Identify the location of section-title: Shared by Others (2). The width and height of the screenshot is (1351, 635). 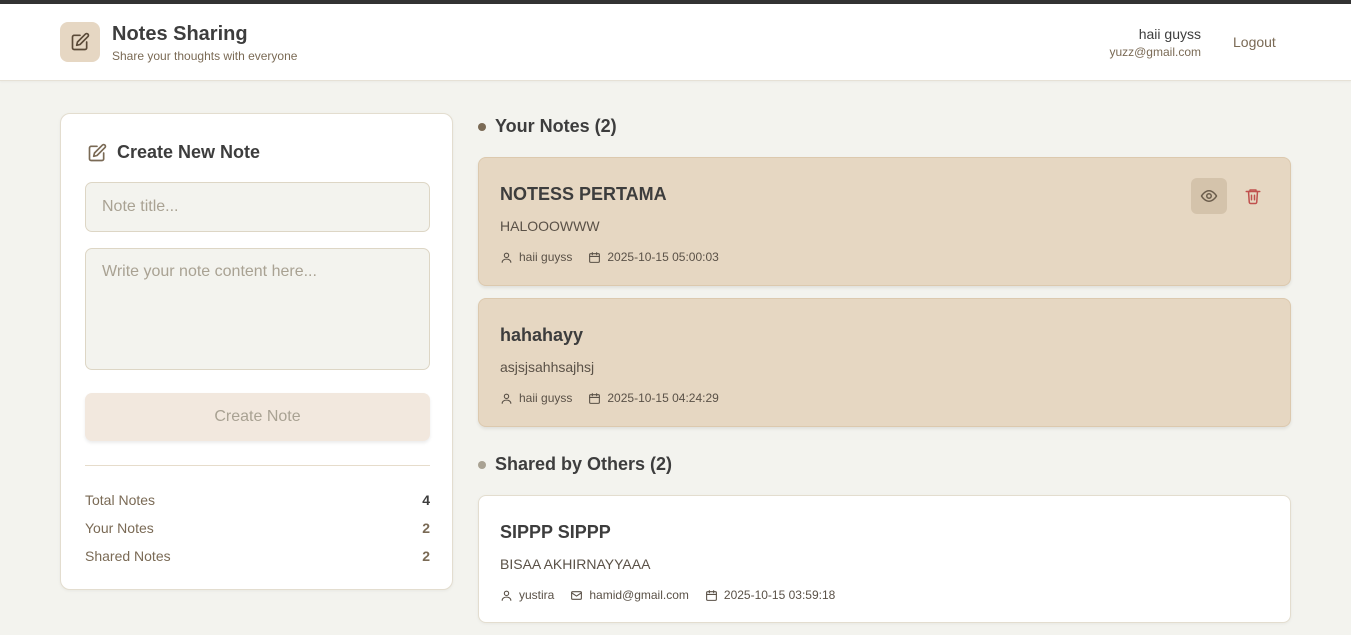
(584, 464).